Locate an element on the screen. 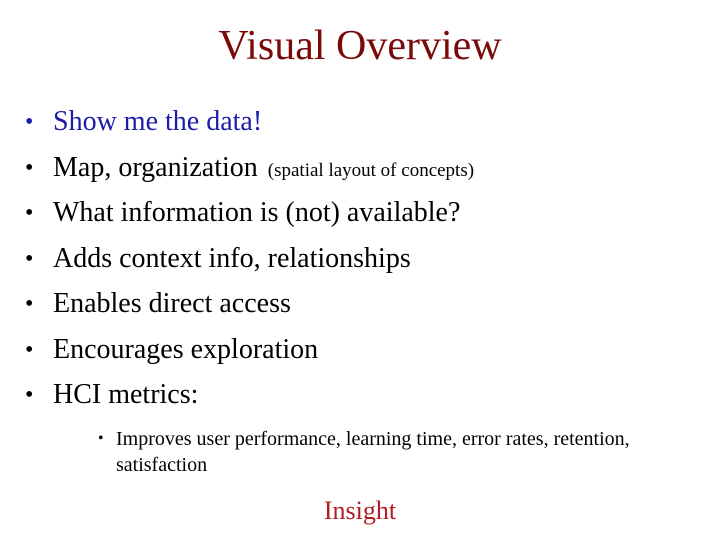  bullet-text: Encourages exploration is located at coordinates (186, 349).